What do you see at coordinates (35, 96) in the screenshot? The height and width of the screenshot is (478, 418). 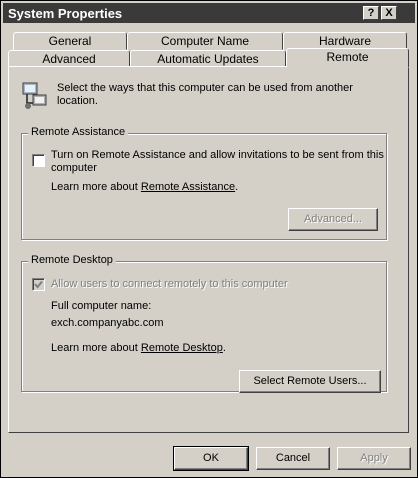 I see `computer-network-icon` at bounding box center [35, 96].